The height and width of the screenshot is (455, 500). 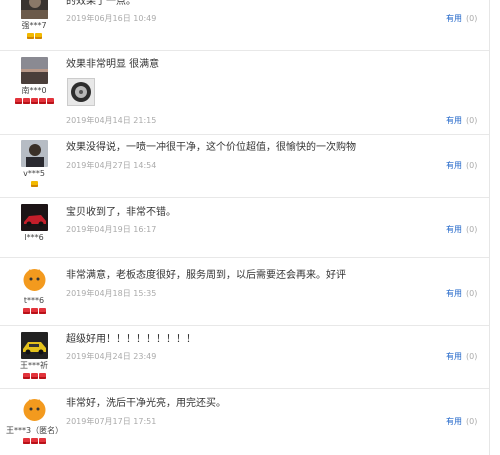 I want to click on reviewer: v***5, so click(x=34, y=164).